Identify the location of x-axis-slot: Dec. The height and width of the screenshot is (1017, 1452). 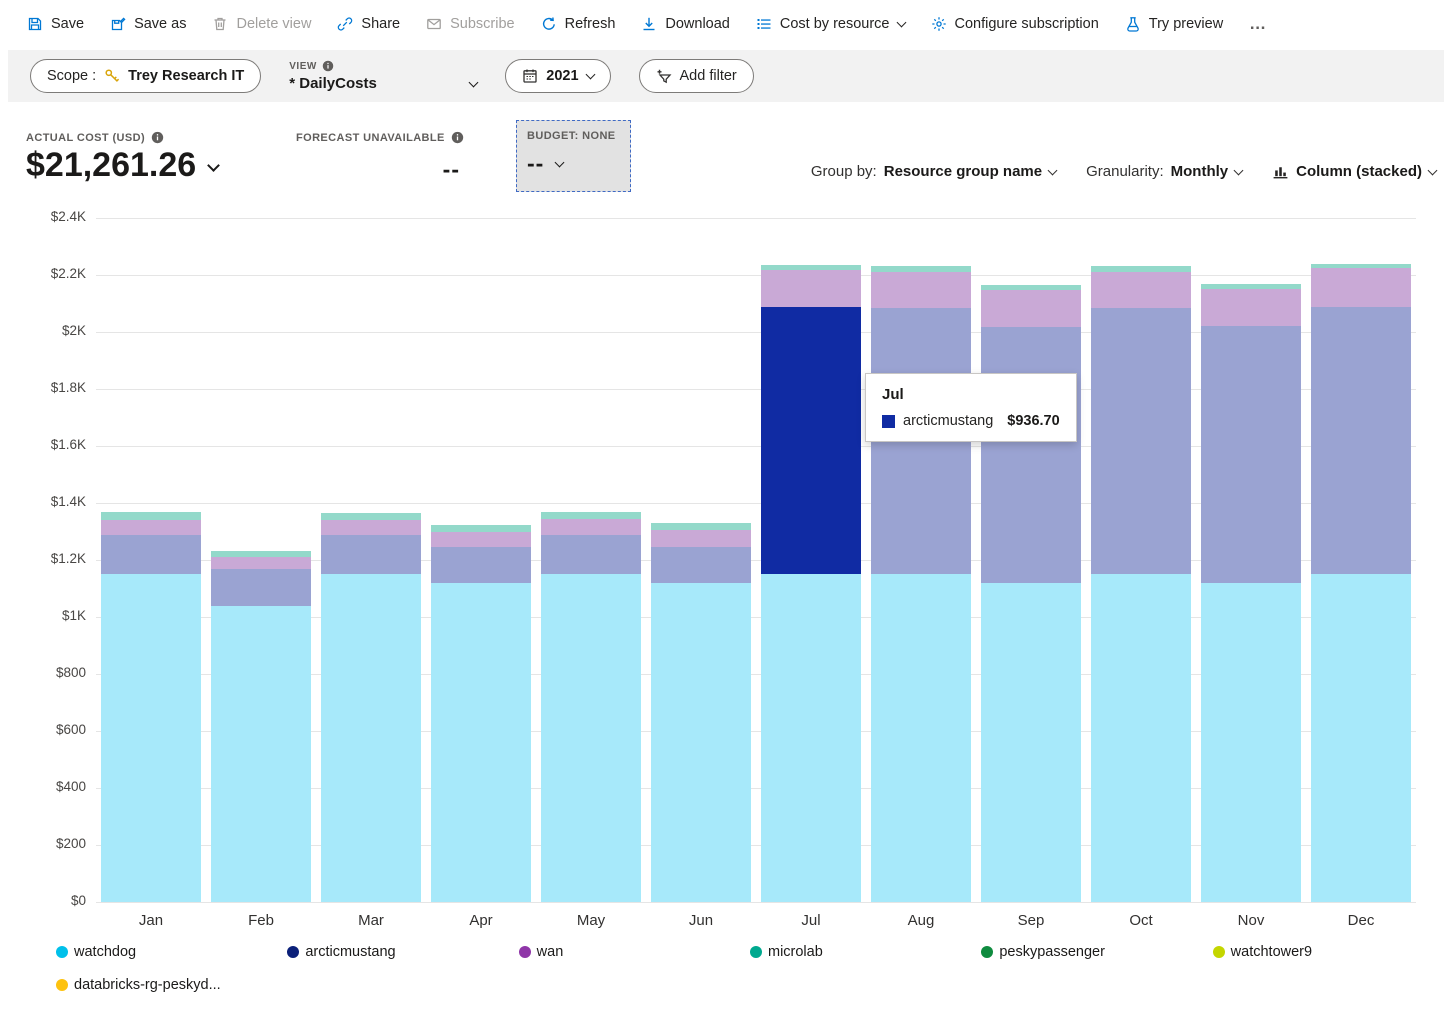
(1361, 920).